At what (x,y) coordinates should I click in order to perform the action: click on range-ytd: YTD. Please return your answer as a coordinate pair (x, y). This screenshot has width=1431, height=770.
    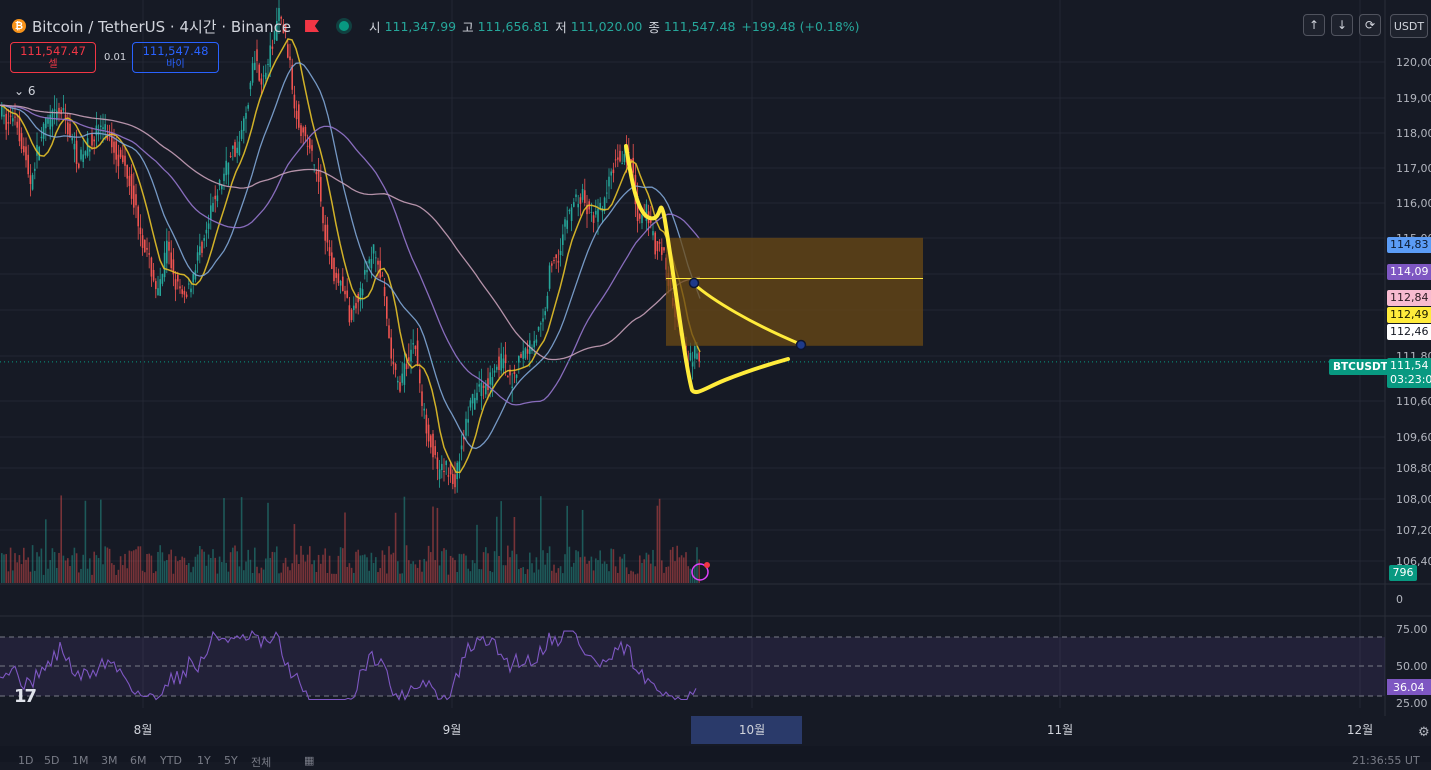
    Looking at the image, I should click on (171, 760).